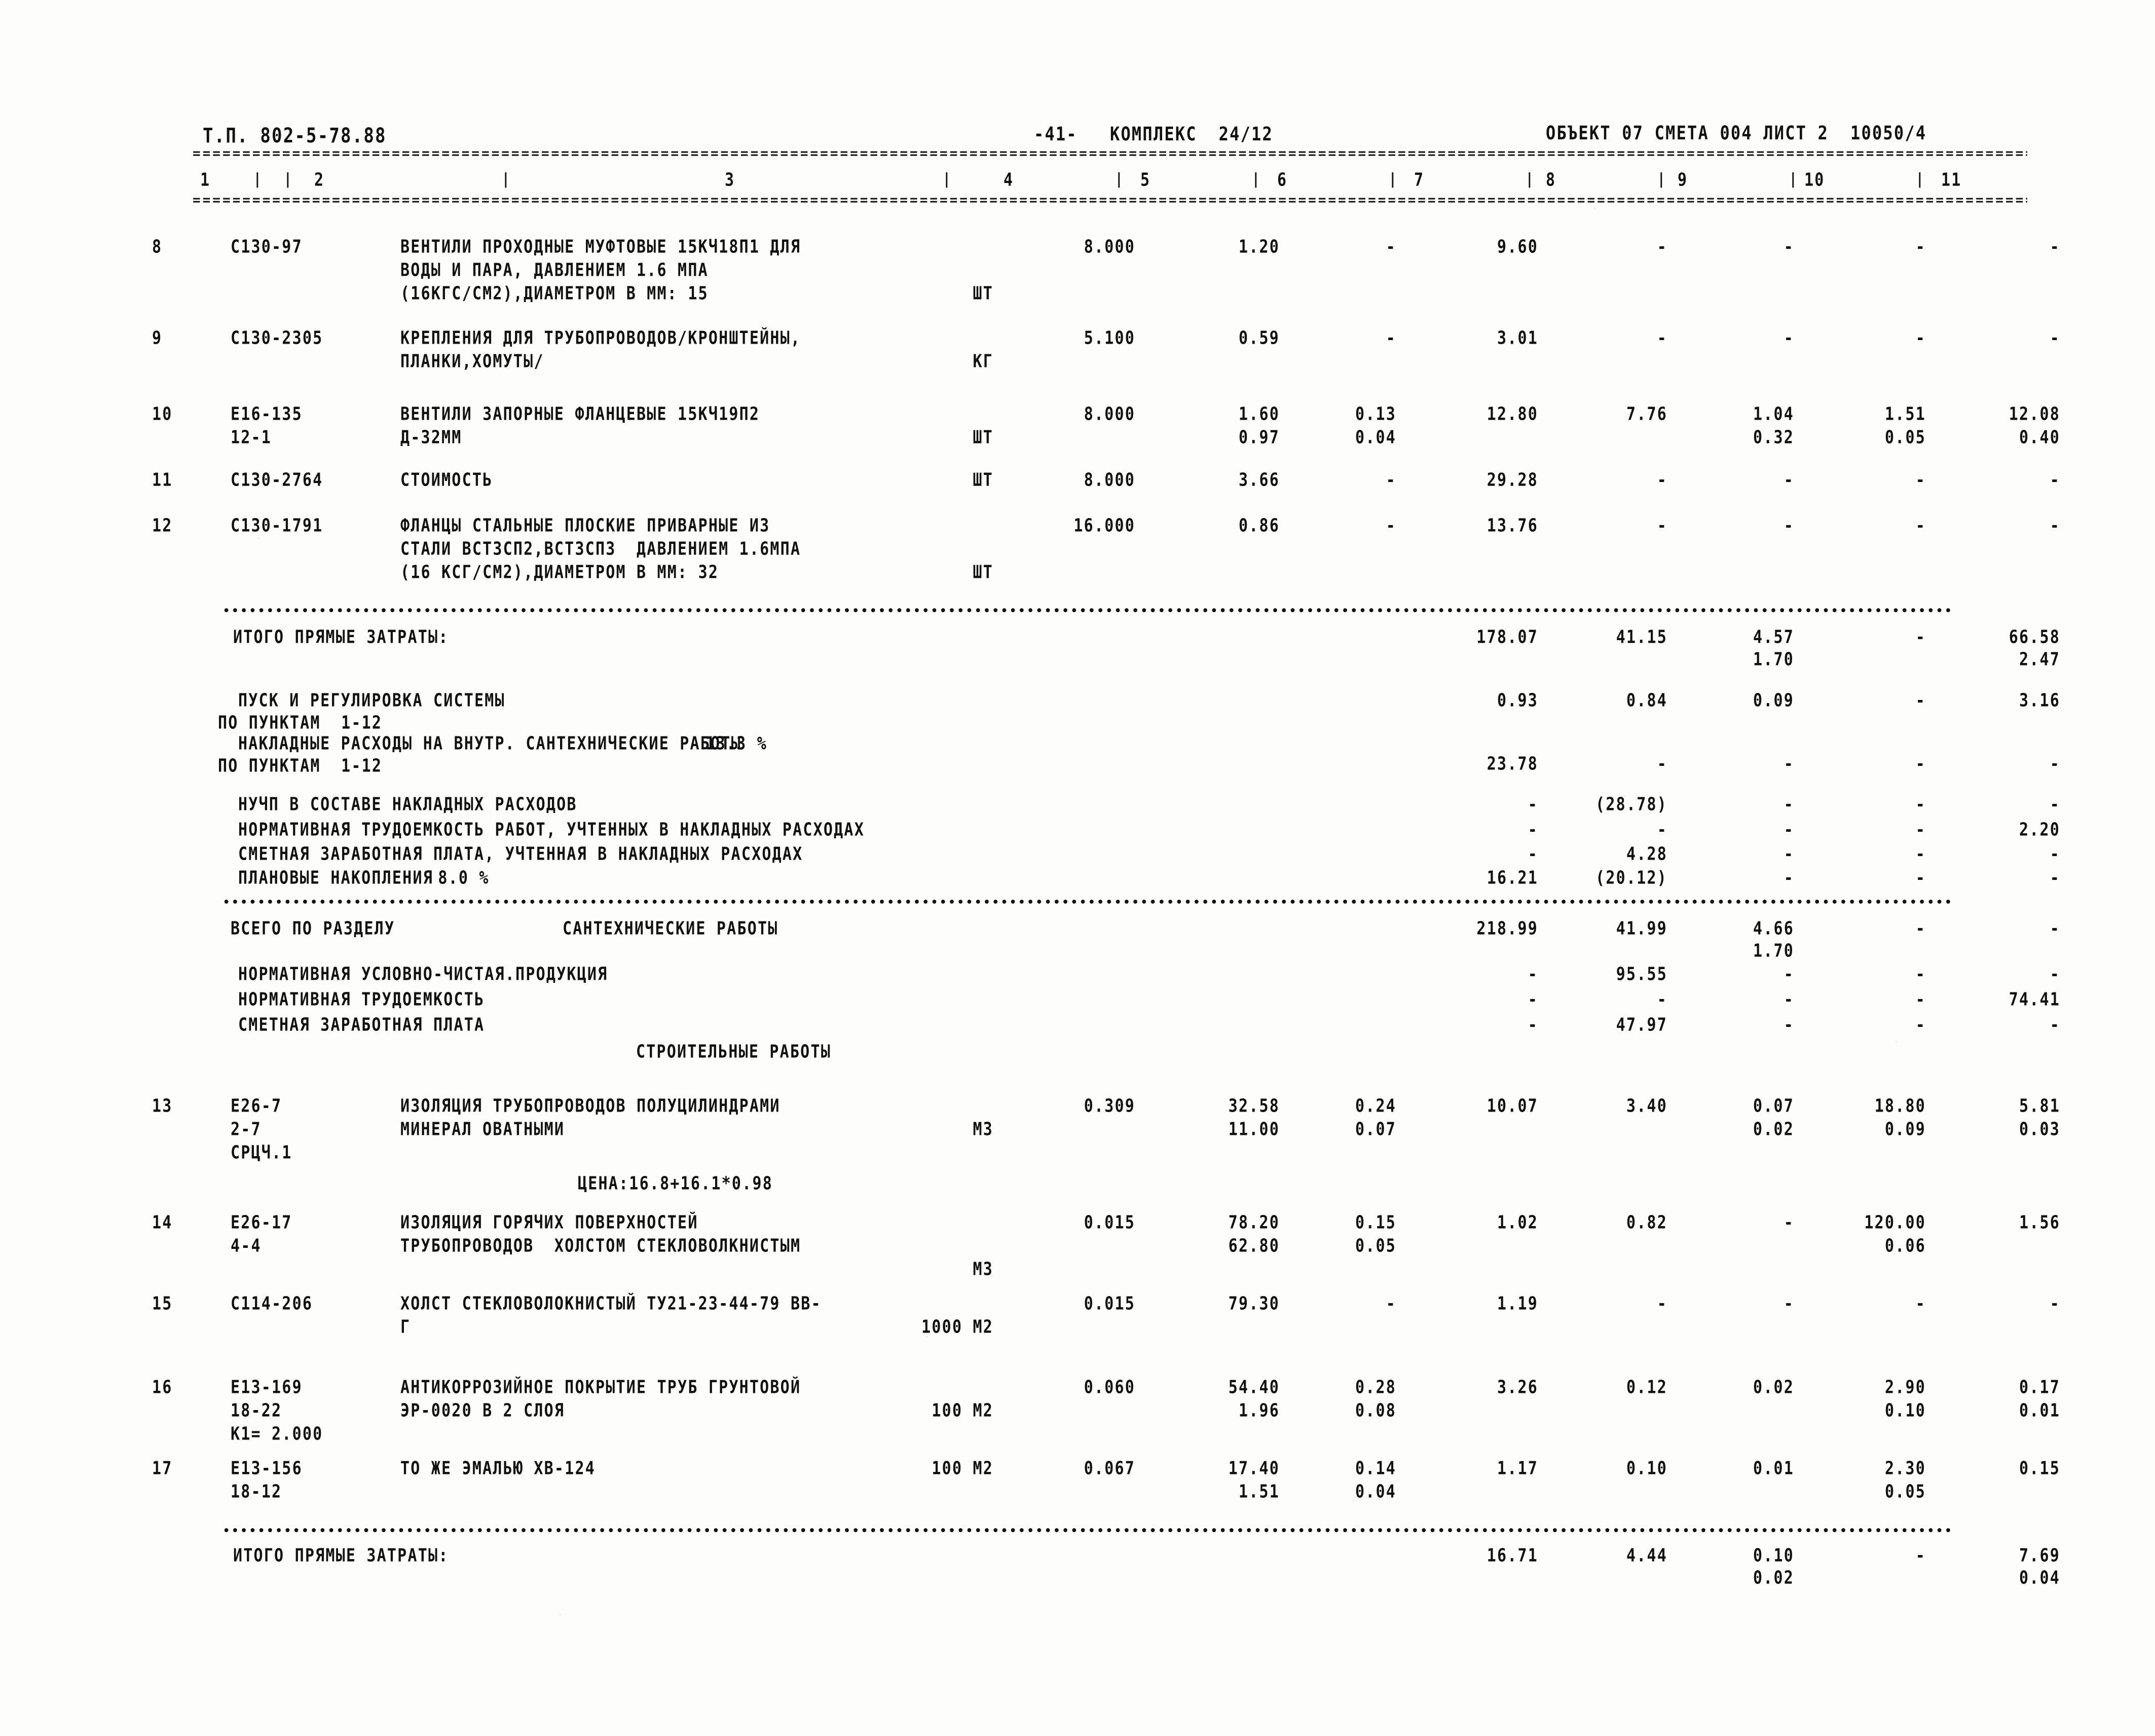  Describe the element at coordinates (162, 1468) in the screenshot. I see `row-number: 17` at that location.